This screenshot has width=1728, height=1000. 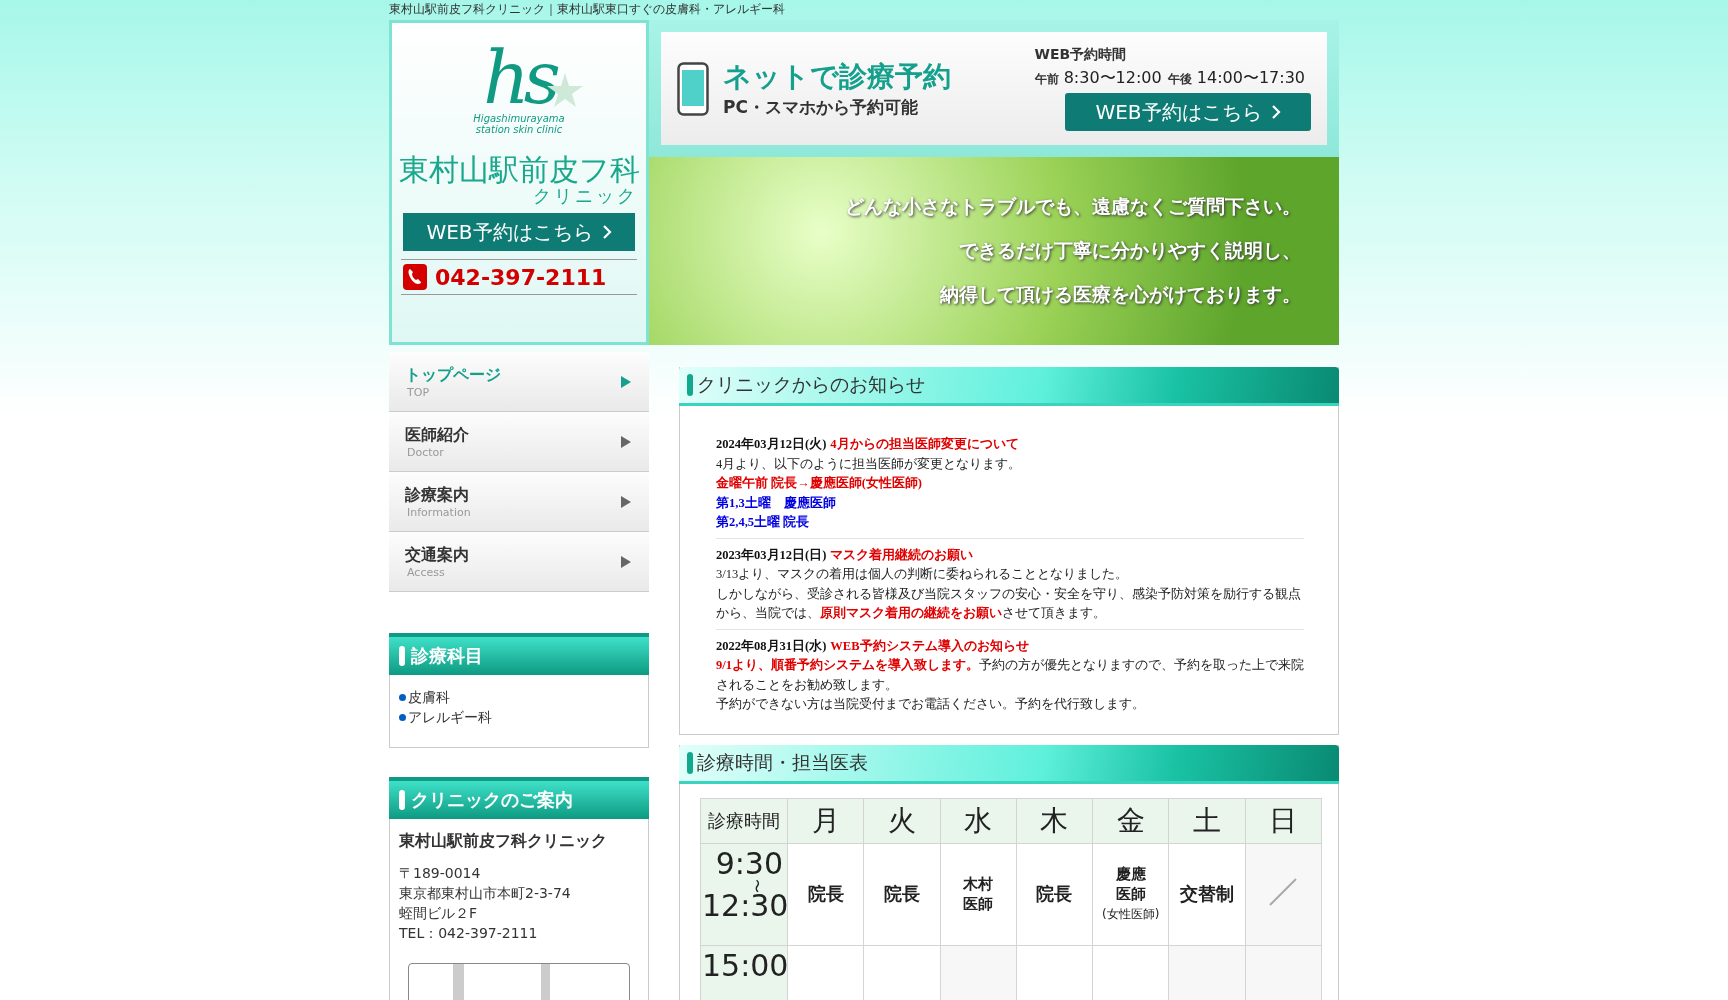 I want to click on am-hours: 8:30〜12:00, so click(x=1112, y=77).